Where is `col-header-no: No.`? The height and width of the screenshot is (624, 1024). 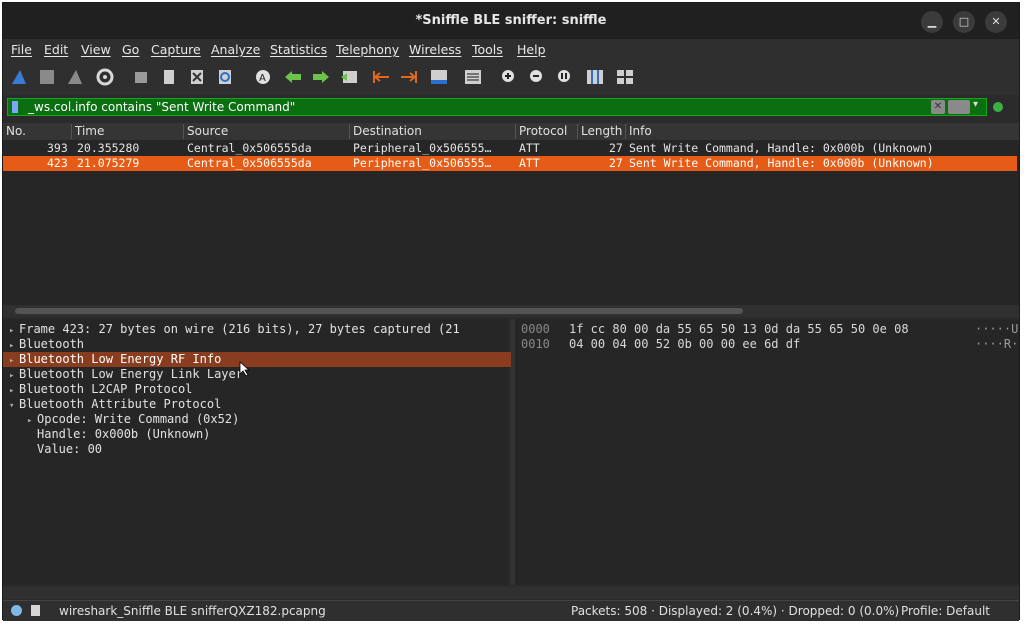 col-header-no: No. is located at coordinates (16, 131).